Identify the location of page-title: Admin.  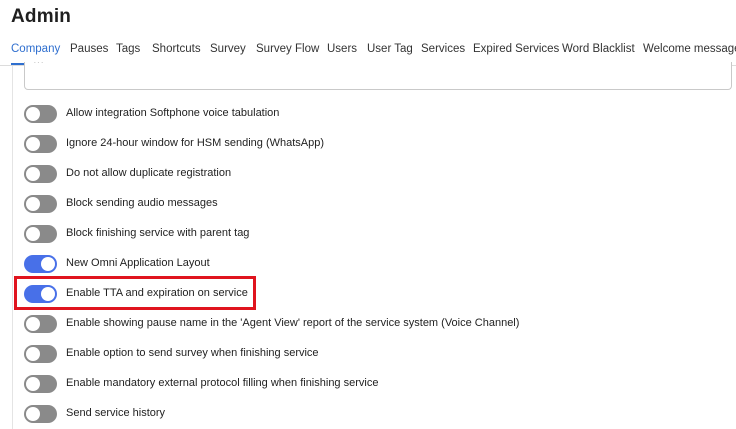
(41, 16).